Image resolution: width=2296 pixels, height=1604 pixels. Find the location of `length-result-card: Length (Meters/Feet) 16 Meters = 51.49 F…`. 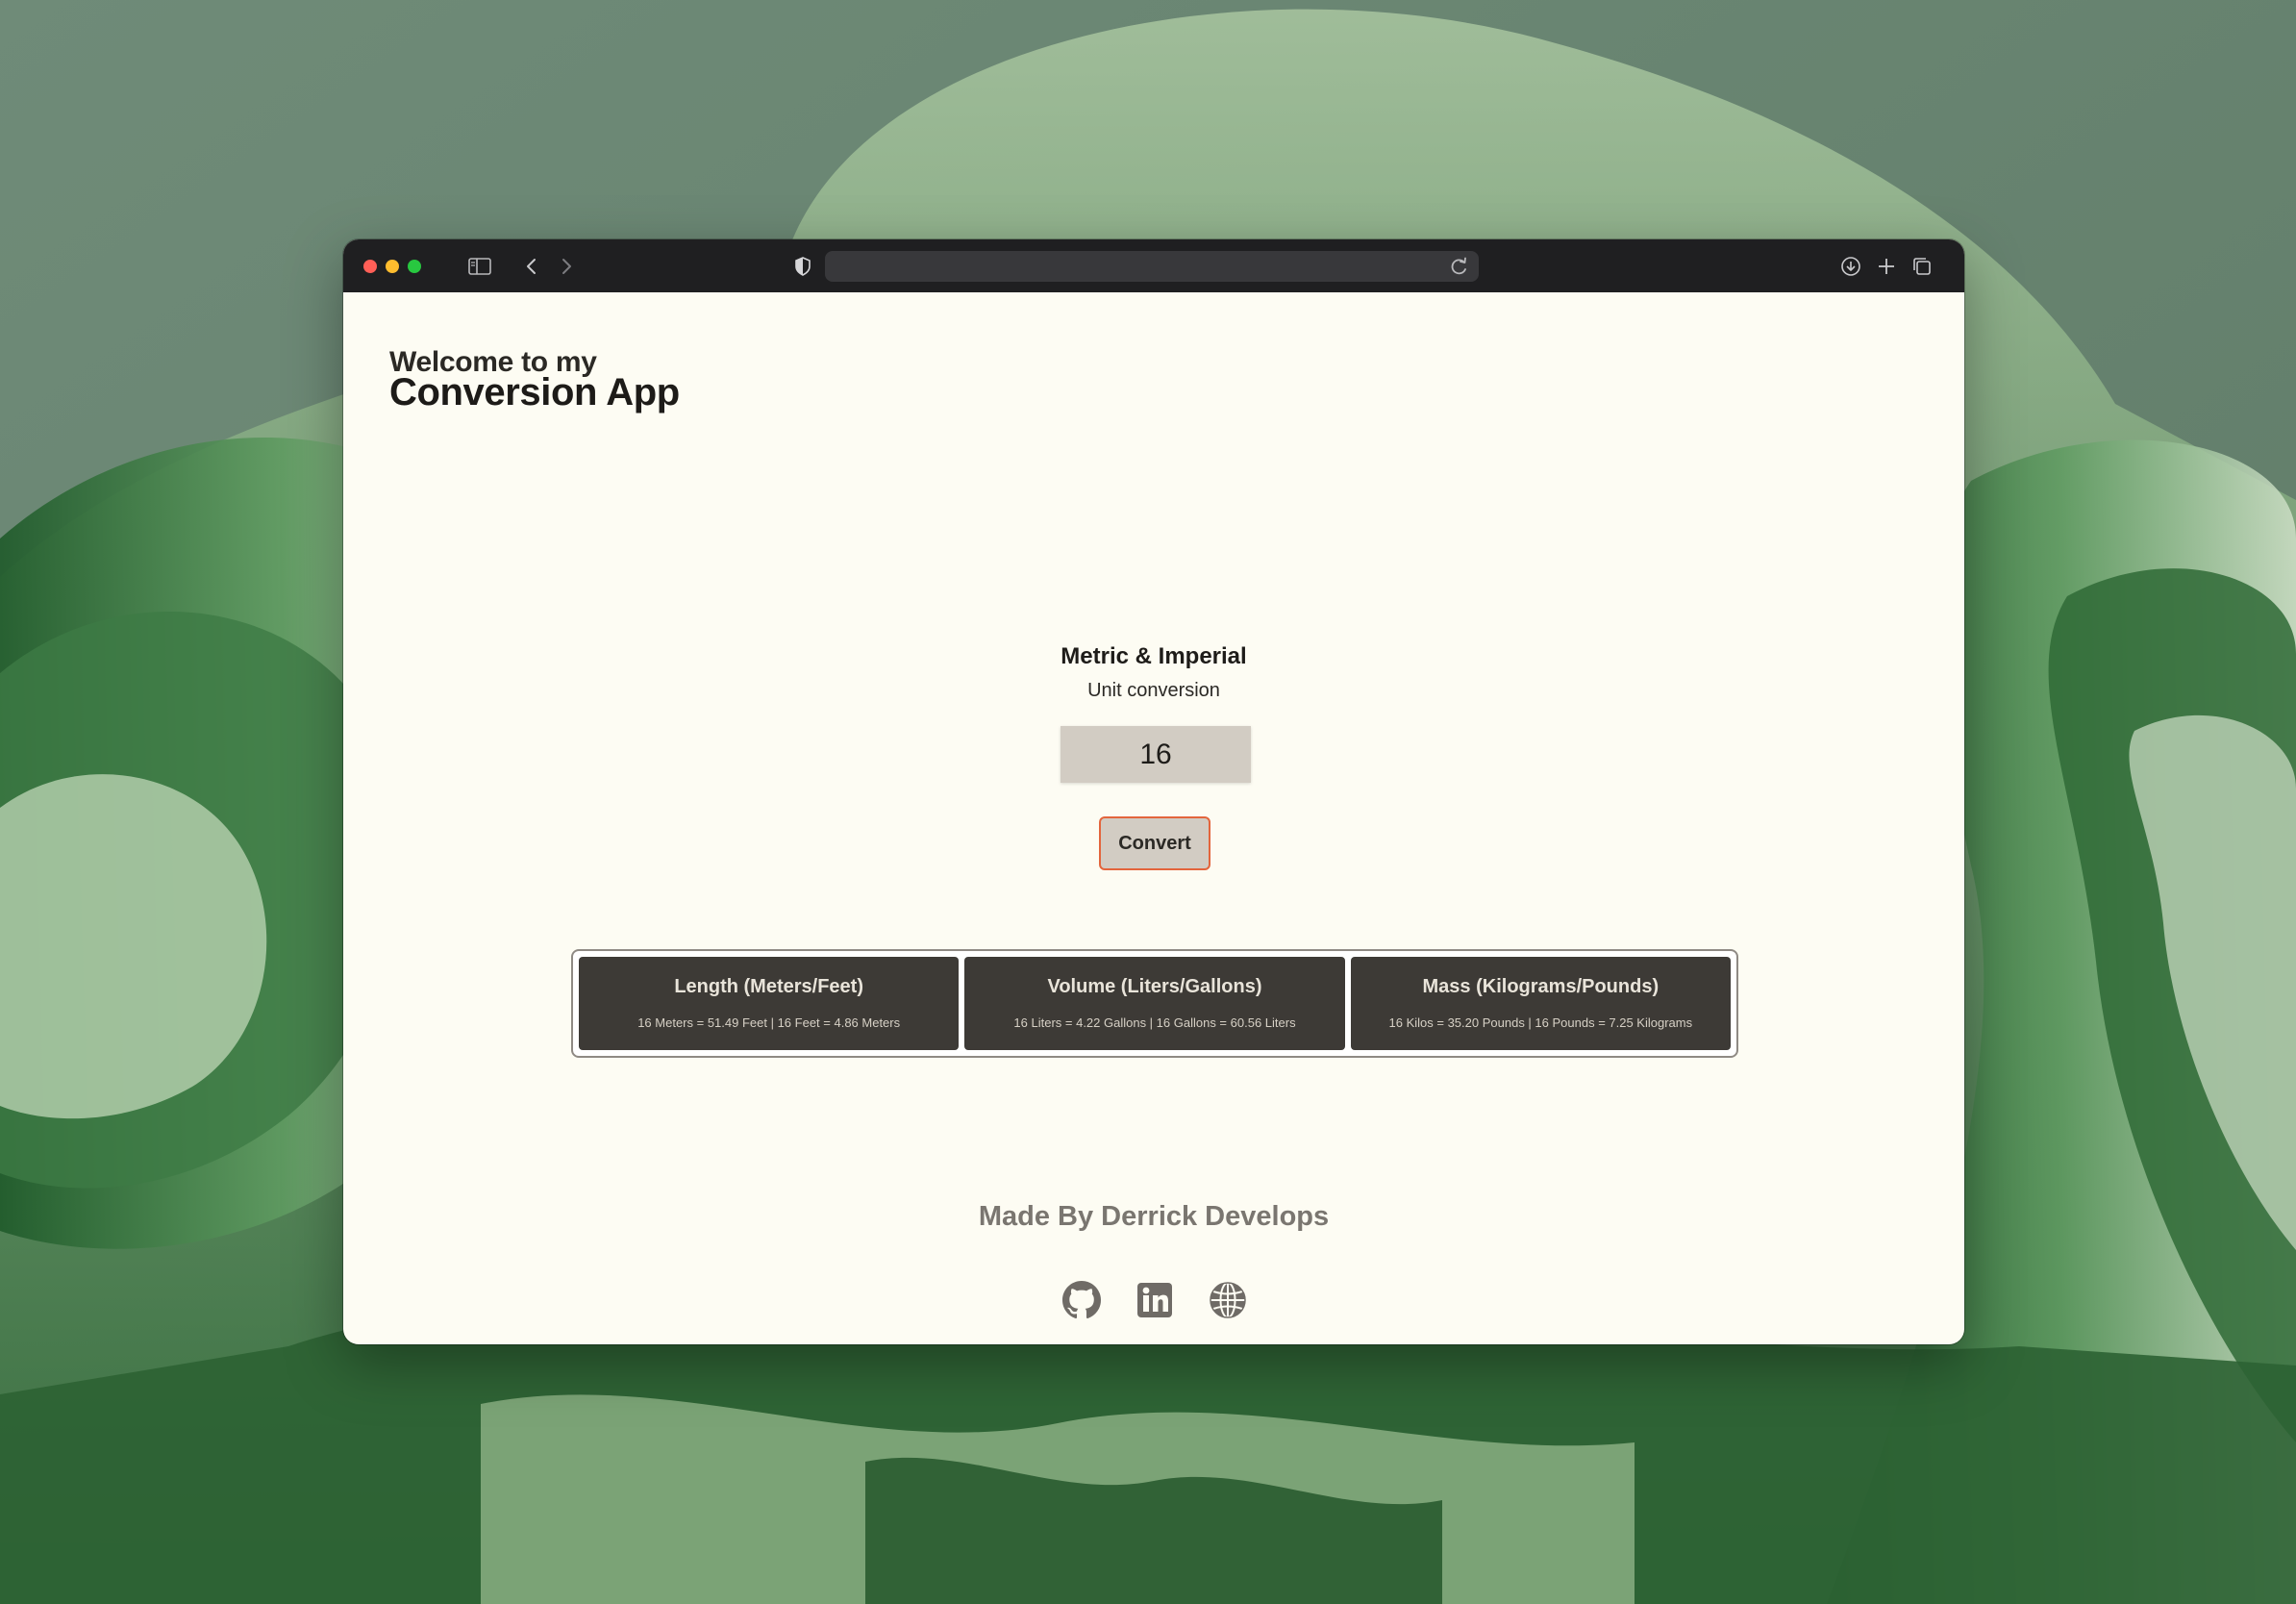

length-result-card: Length (Meters/Feet) 16 Meters = 51.49 F… is located at coordinates (769, 1004).